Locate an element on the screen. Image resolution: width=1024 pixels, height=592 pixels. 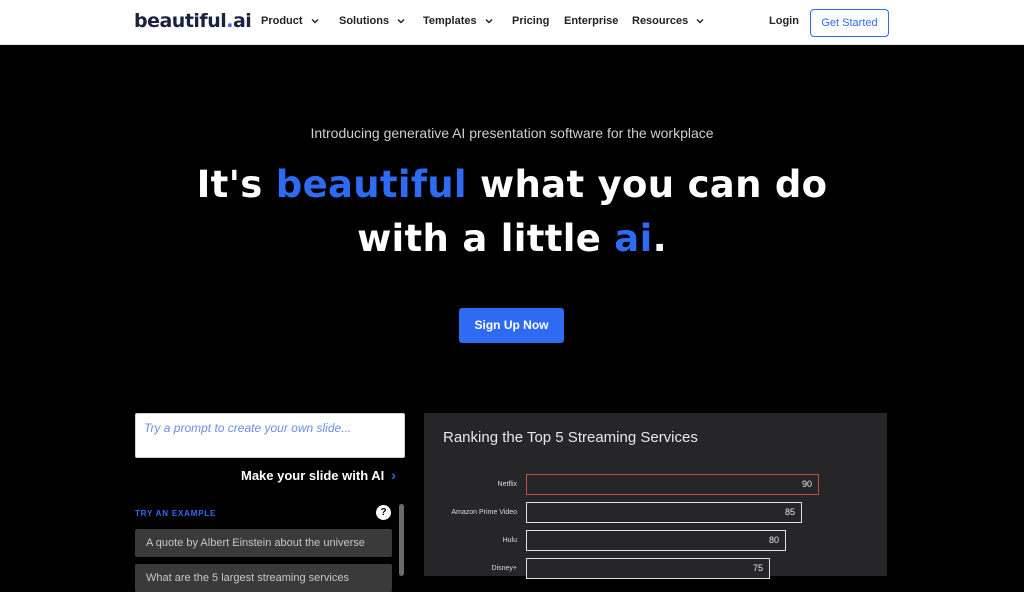
bar: 85 is located at coordinates (664, 512).